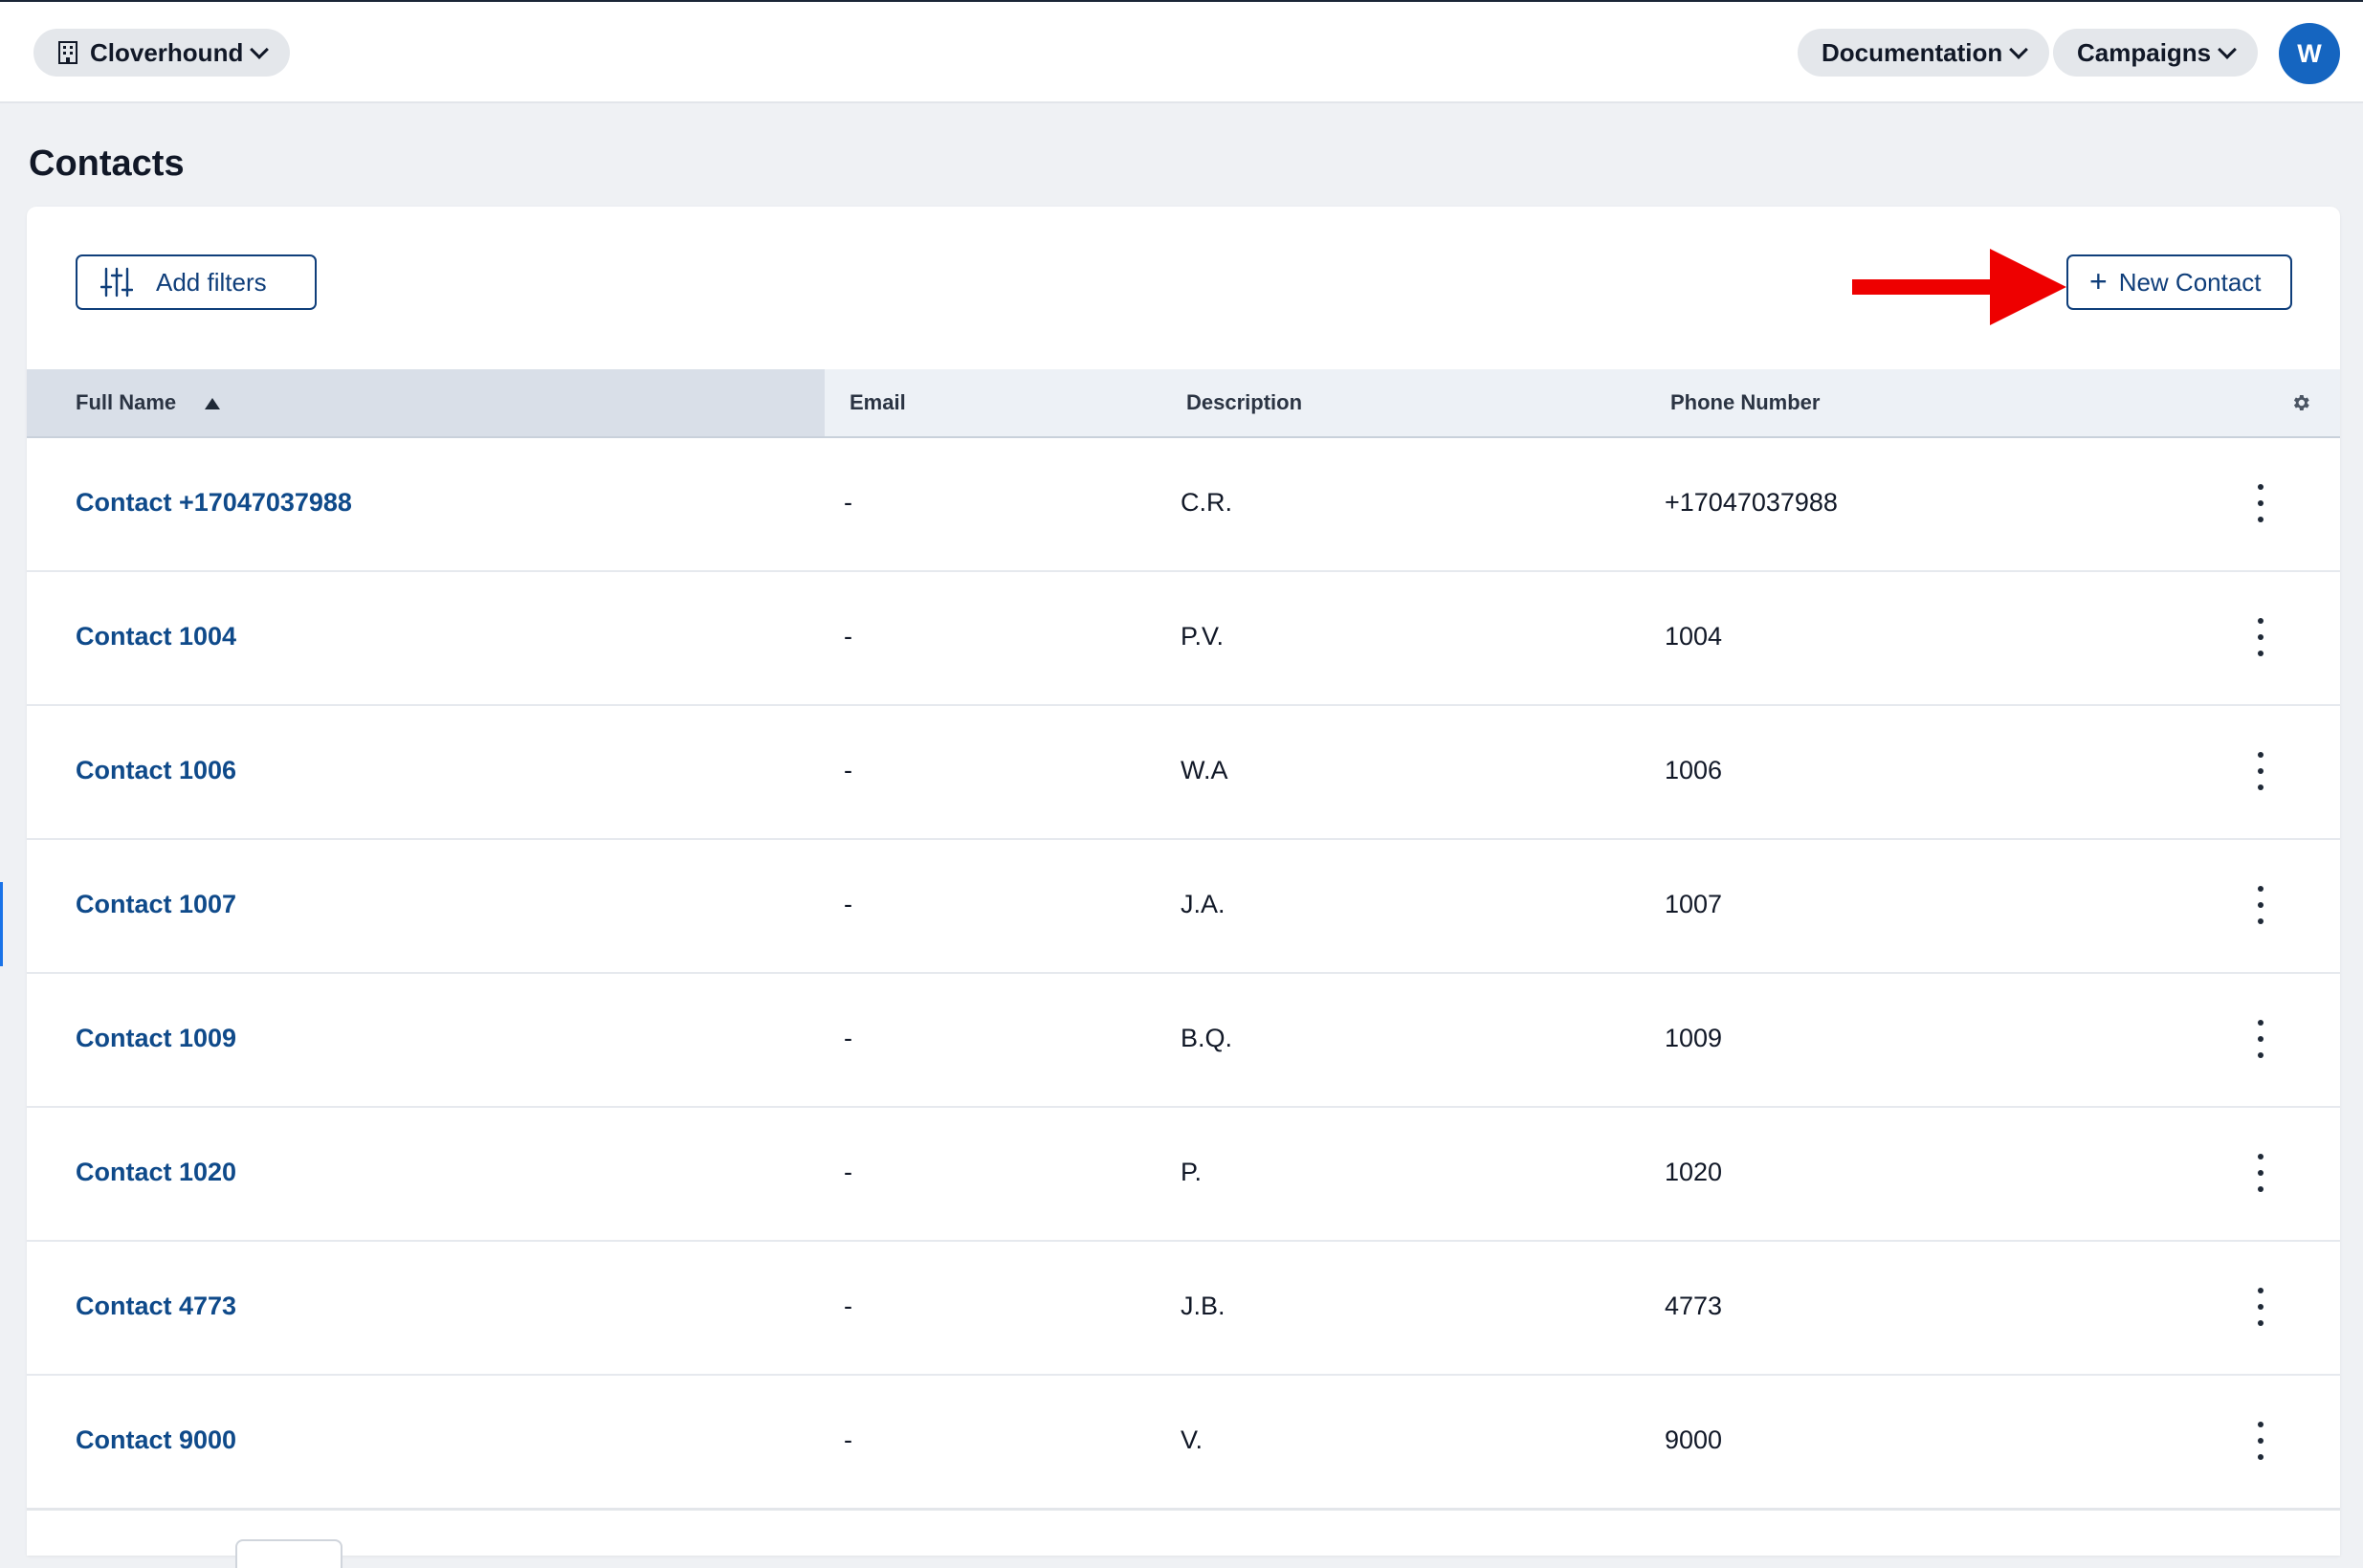  I want to click on contact-phone: 9000, so click(1694, 1439).